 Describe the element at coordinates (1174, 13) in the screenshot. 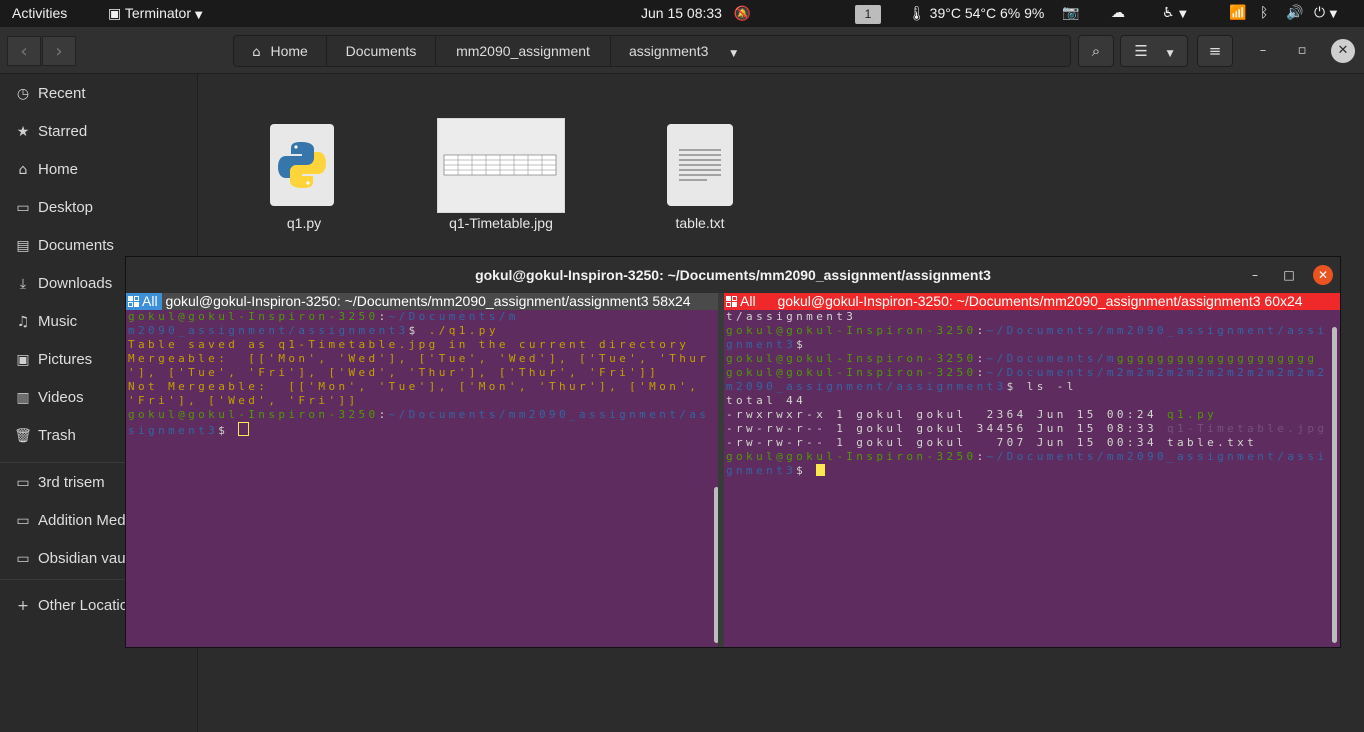

I see `accessibility-icon: ♿ ▼` at that location.